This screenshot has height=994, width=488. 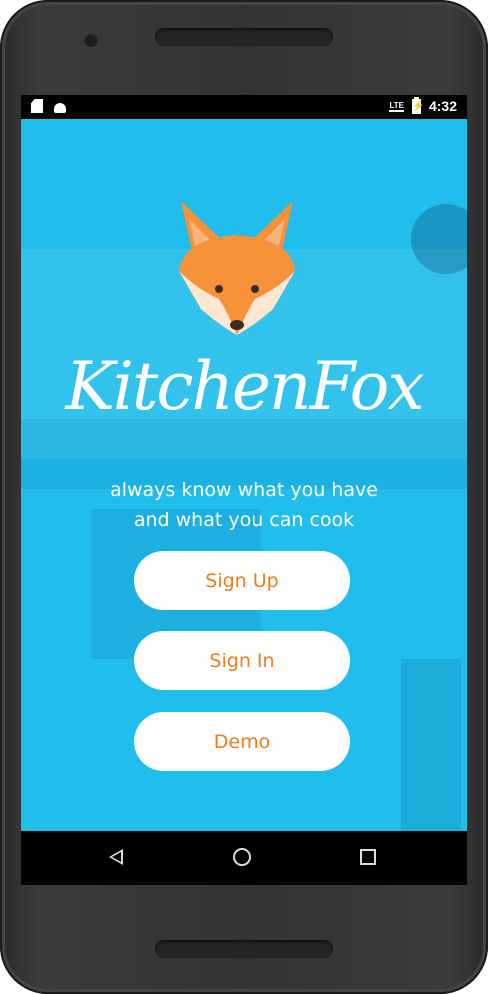 What do you see at coordinates (244, 949) in the screenshot?
I see `bottom-speaker` at bounding box center [244, 949].